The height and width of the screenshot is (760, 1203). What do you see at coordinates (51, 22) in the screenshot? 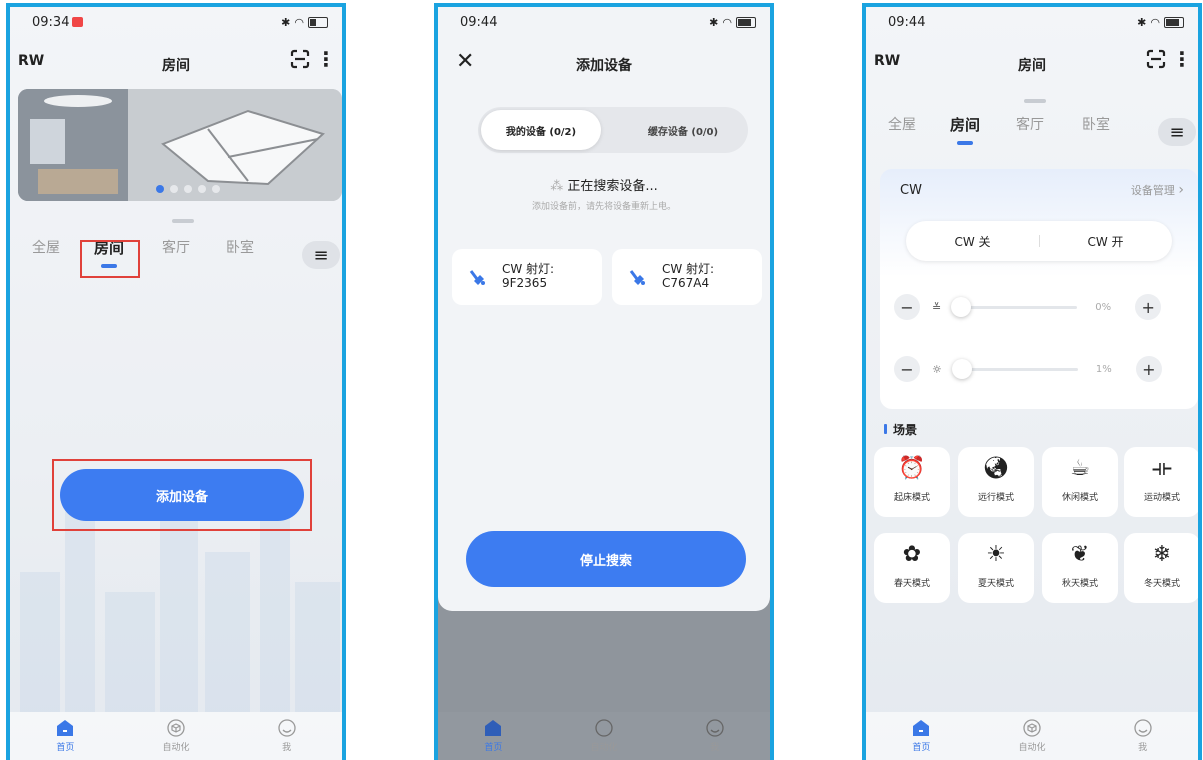
I see `status-time: 09:34` at bounding box center [51, 22].